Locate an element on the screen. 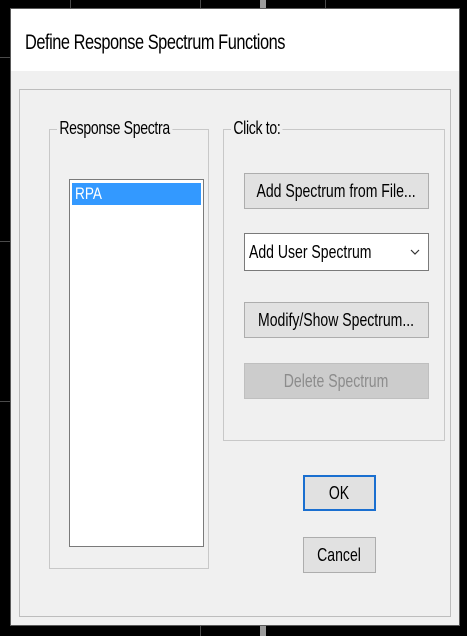 This screenshot has width=467, height=636. cancel-label: Cancel is located at coordinates (339, 554).